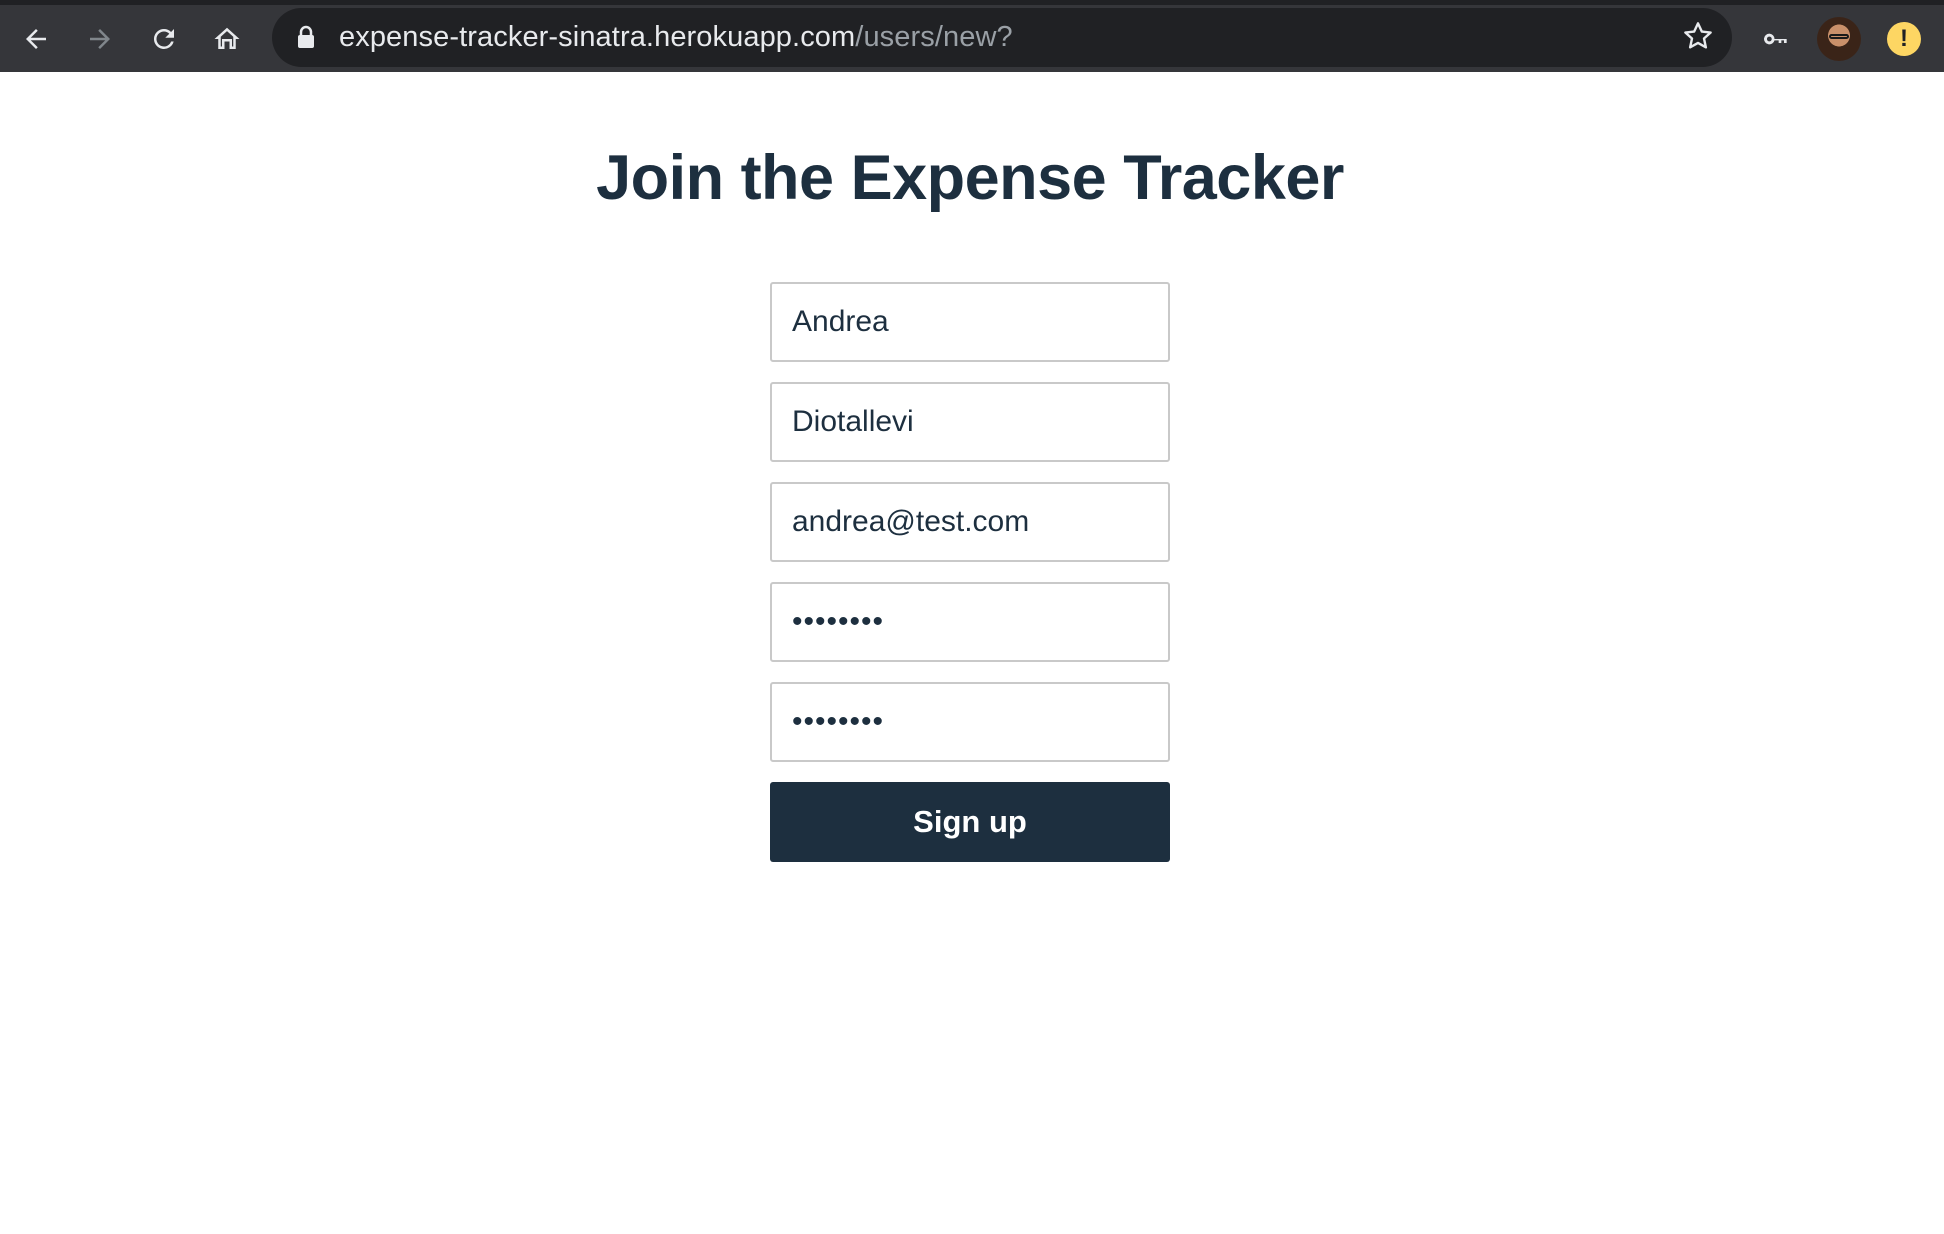 Image resolution: width=1944 pixels, height=1234 pixels. I want to click on arrow-right-icon, so click(100, 39).